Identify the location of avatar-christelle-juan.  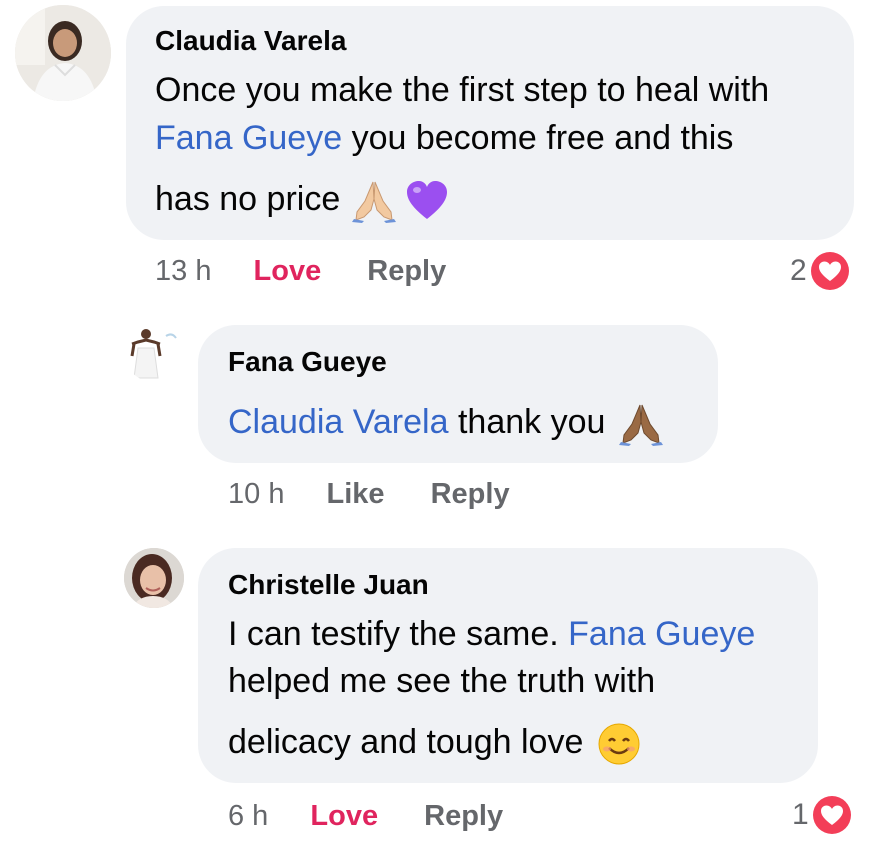
(154, 578).